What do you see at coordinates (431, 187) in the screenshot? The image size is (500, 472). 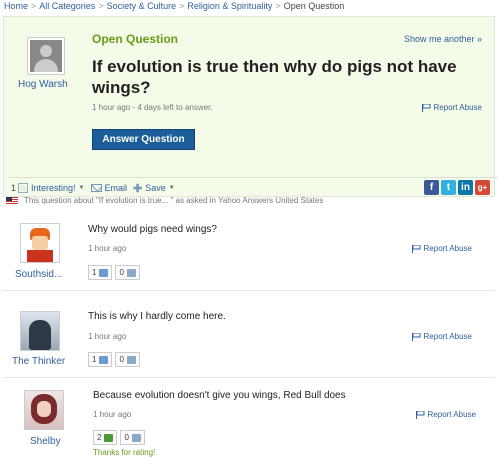 I see `facebook-icon: f` at bounding box center [431, 187].